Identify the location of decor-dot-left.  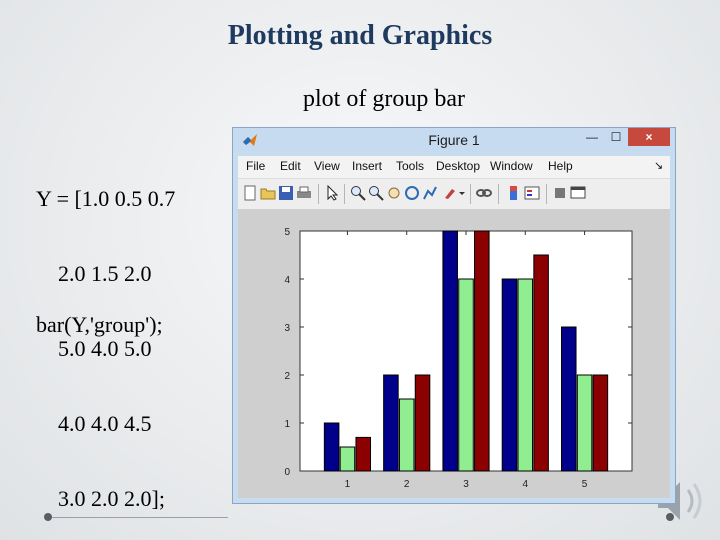
(48, 517).